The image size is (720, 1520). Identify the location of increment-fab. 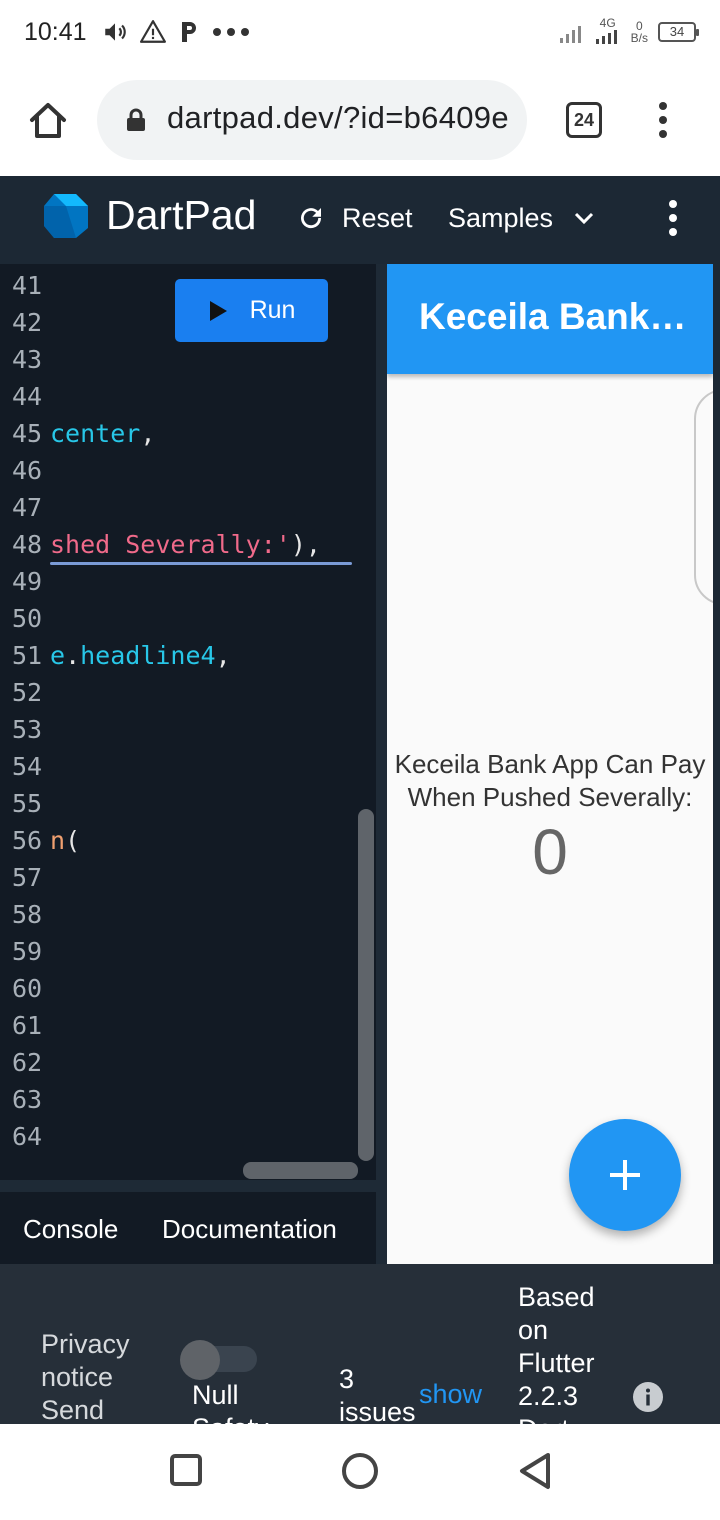
(625, 1175).